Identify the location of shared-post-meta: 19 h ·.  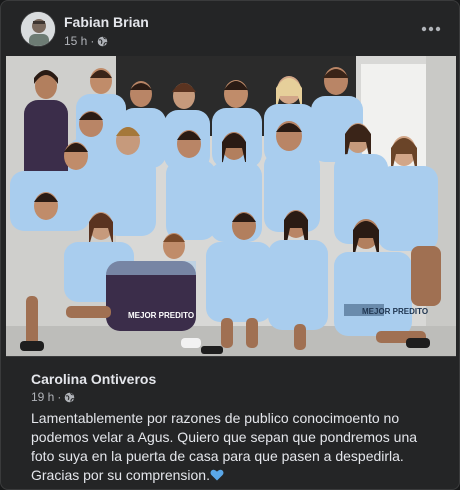
(53, 397).